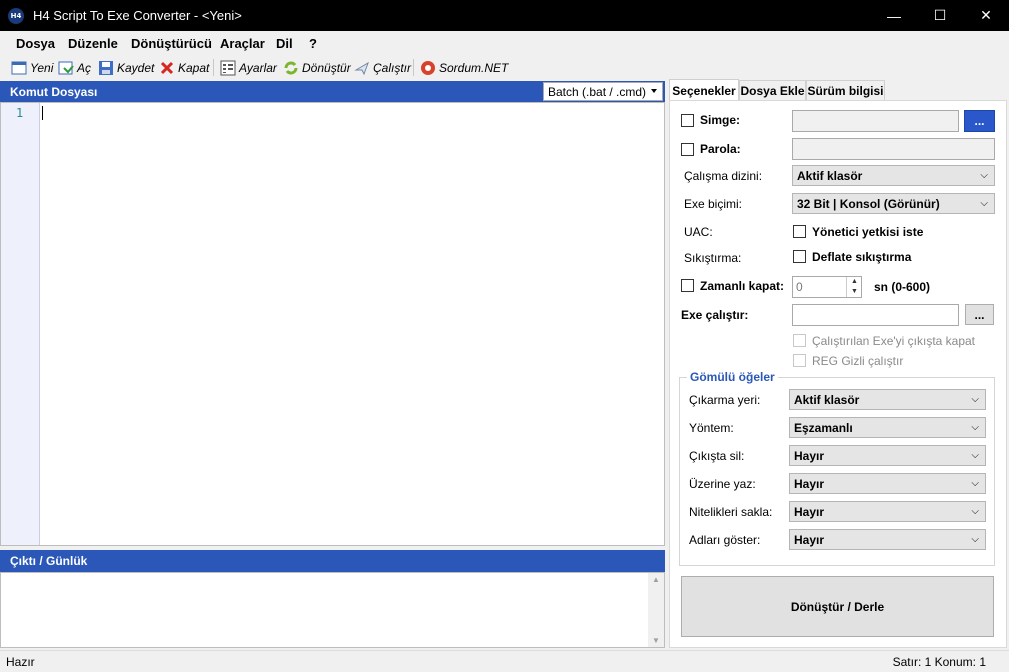 The height and width of the screenshot is (672, 1009). I want to click on minimize-icon: —, so click(894, 15).